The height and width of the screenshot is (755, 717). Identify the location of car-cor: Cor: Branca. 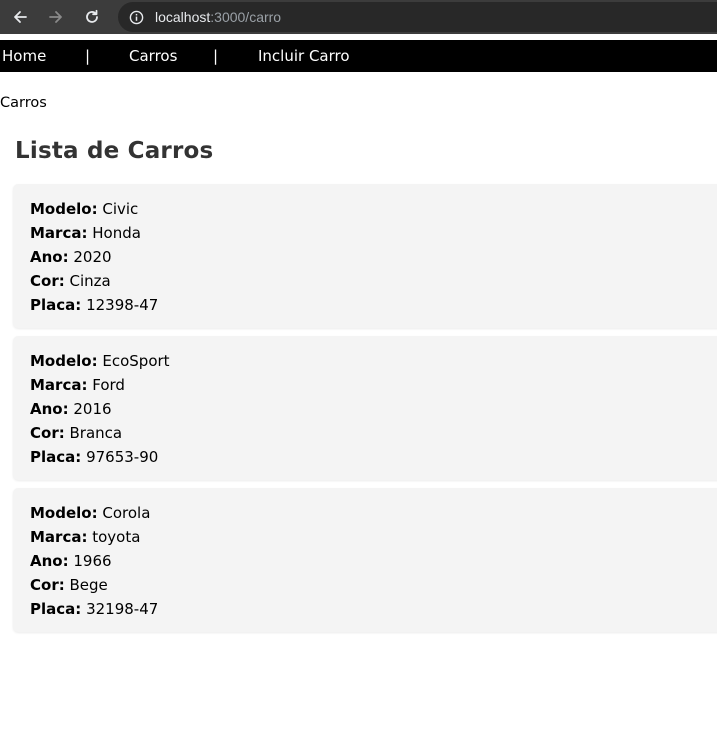
(373, 433).